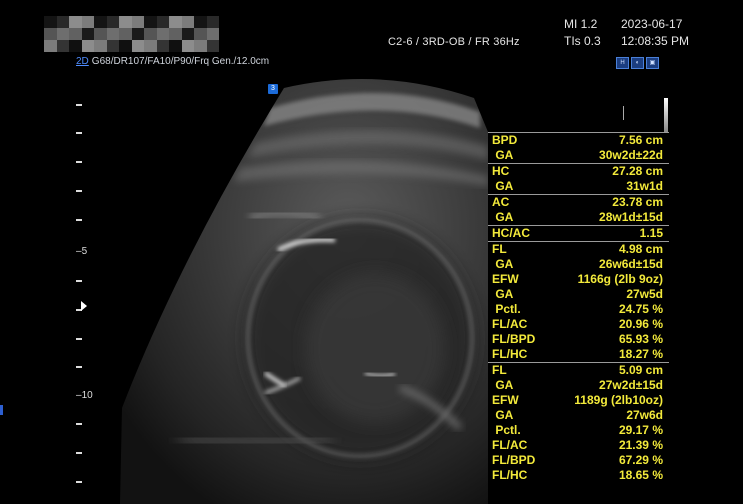  I want to click on depth-label-10: –10, so click(84, 395).